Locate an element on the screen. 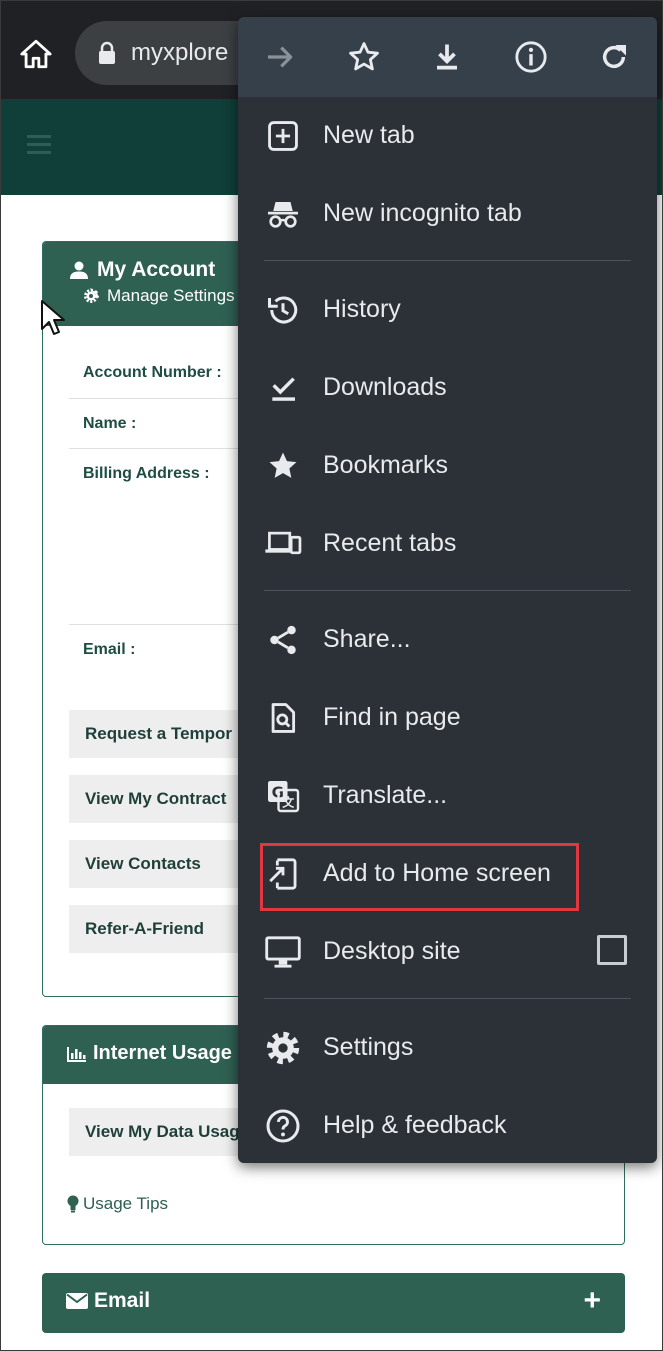 The image size is (663, 1351). home-icon is located at coordinates (36, 54).